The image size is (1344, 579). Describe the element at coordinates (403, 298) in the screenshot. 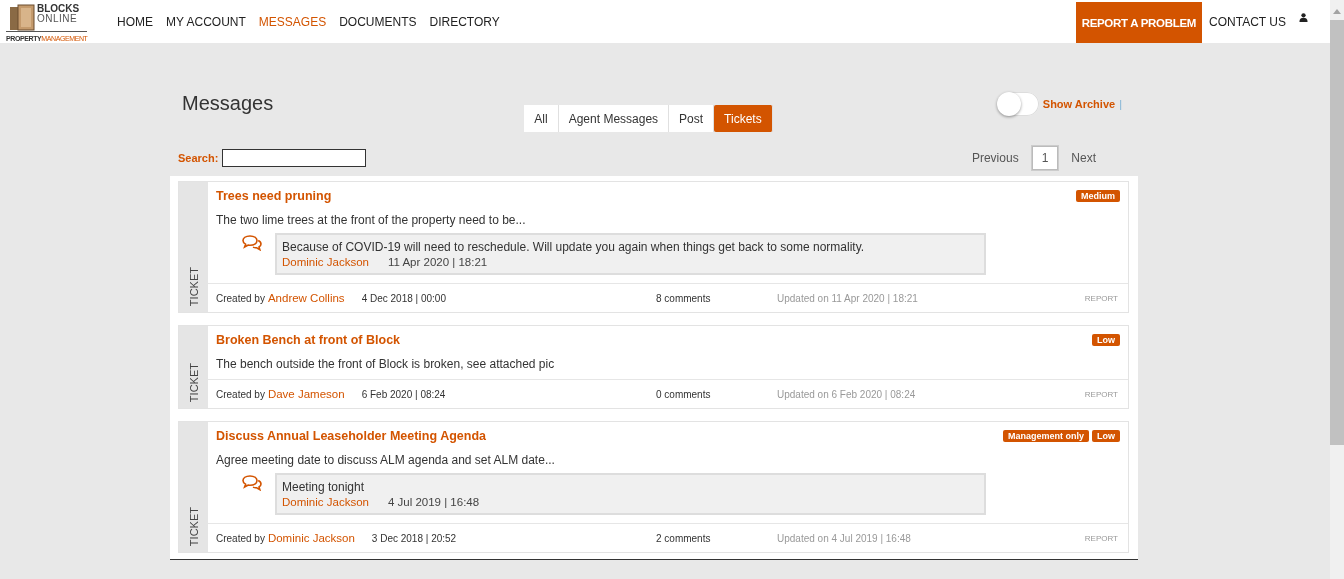

I see `created-date: 4 Dec 2018 | 00:00` at that location.